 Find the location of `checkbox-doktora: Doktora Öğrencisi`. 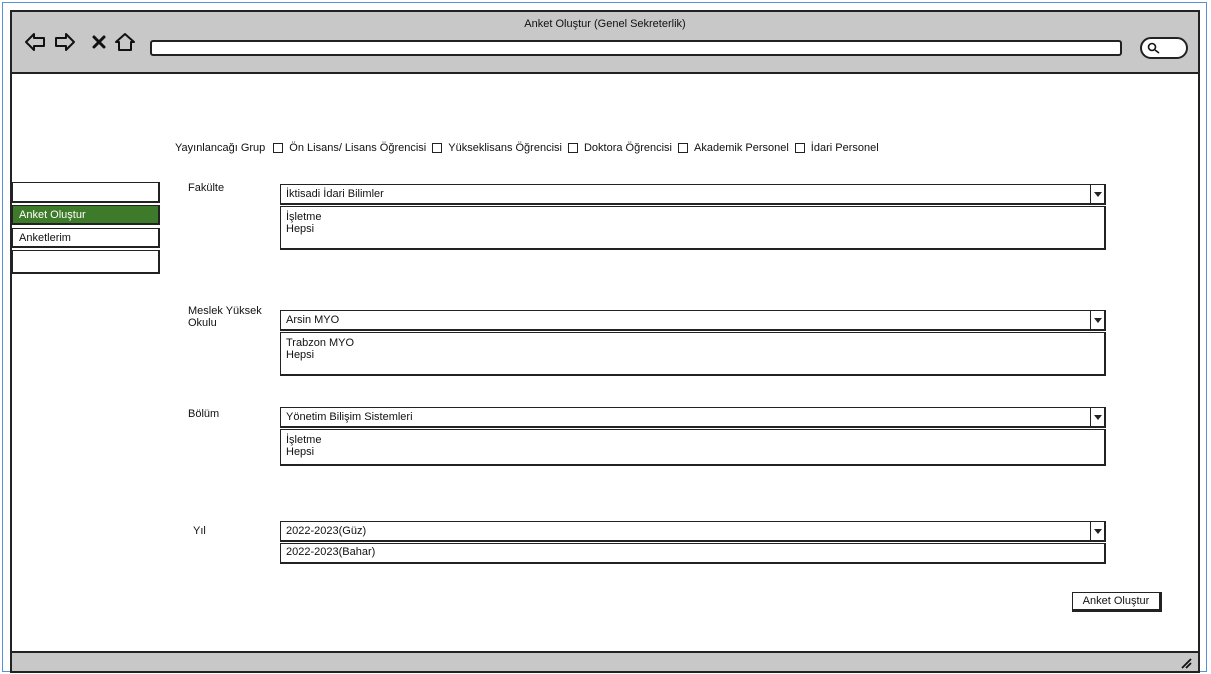

checkbox-doktora: Doktora Öğrencisi is located at coordinates (620, 148).